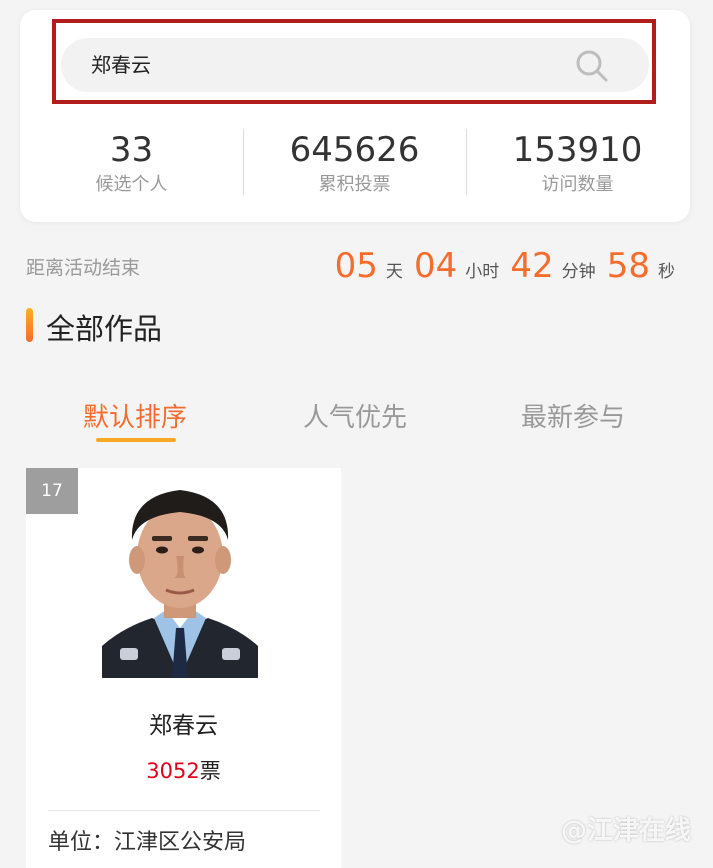  Describe the element at coordinates (354, 184) in the screenshot. I see `stat-label: 累积投票` at that location.